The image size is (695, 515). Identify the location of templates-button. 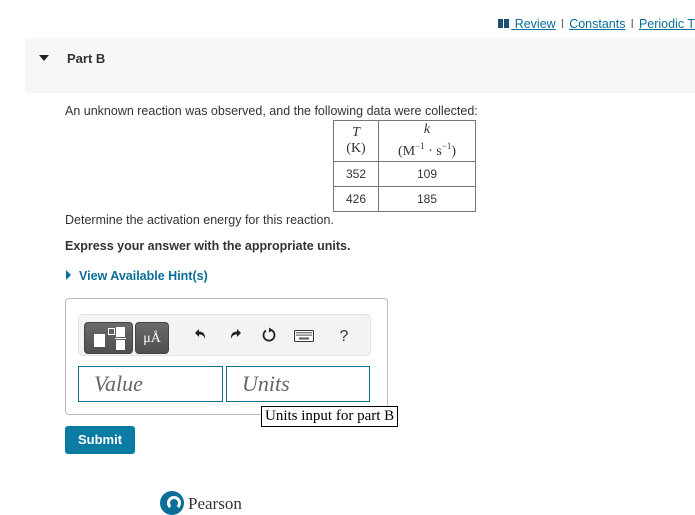
(108, 338).